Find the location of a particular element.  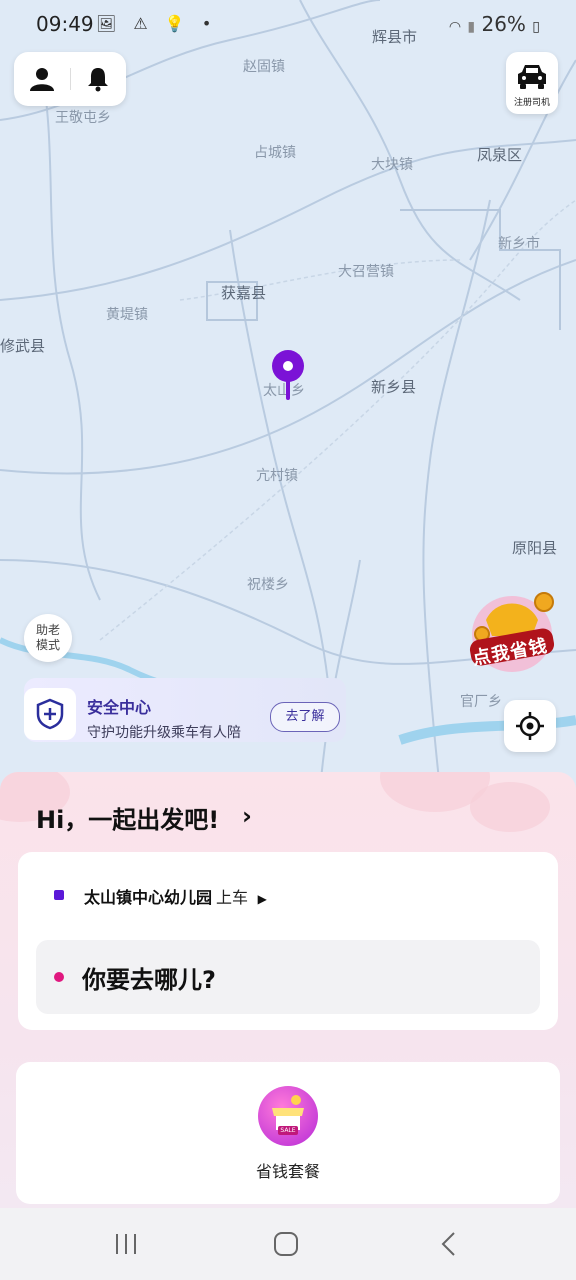

route-card: 太山镇中心幼儿园 上车 ▶ 你要去哪儿? is located at coordinates (288, 941).